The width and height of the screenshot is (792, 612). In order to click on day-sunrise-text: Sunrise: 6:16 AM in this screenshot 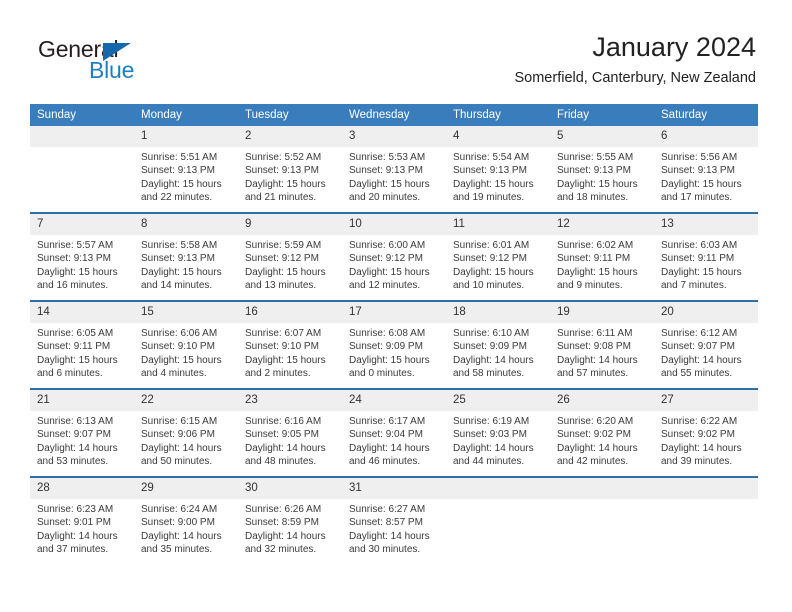, I will do `click(283, 421)`.